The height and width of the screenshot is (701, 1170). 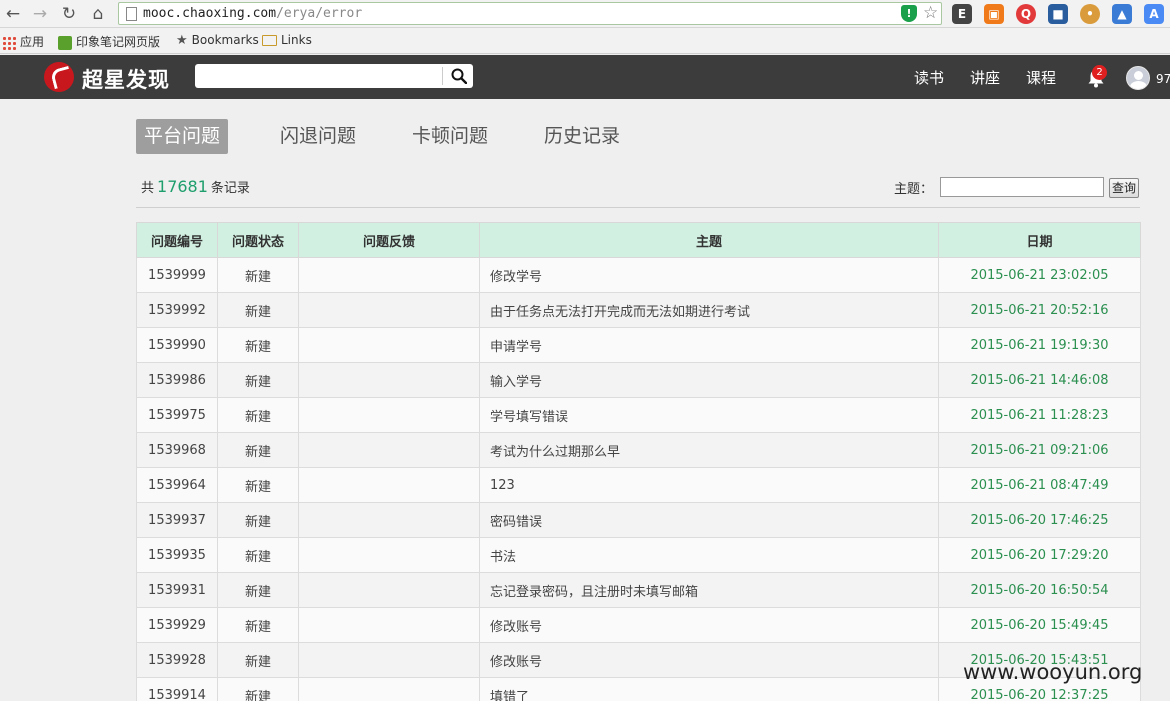 What do you see at coordinates (709, 450) in the screenshot?
I see `cell-topic: 考试为什么过期那么早` at bounding box center [709, 450].